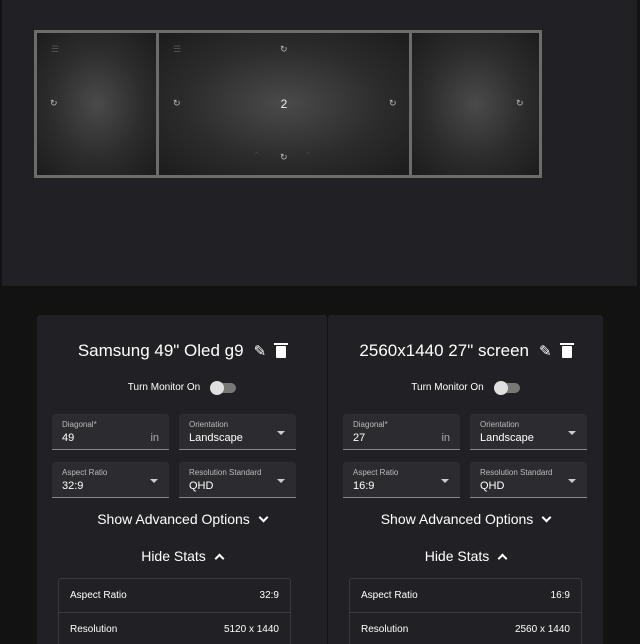 This screenshot has width=640, height=644. What do you see at coordinates (269, 595) in the screenshot?
I see `stat-value: 32:9` at bounding box center [269, 595].